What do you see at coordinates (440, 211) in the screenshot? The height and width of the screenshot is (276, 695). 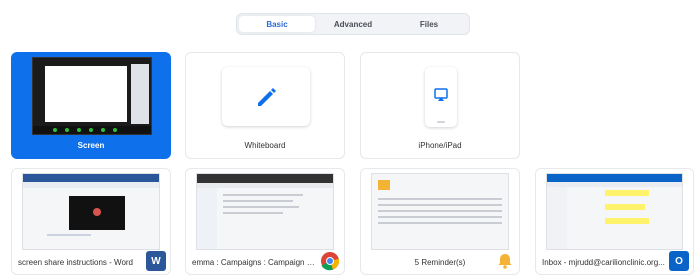 I see `reminders-thumbnail` at bounding box center [440, 211].